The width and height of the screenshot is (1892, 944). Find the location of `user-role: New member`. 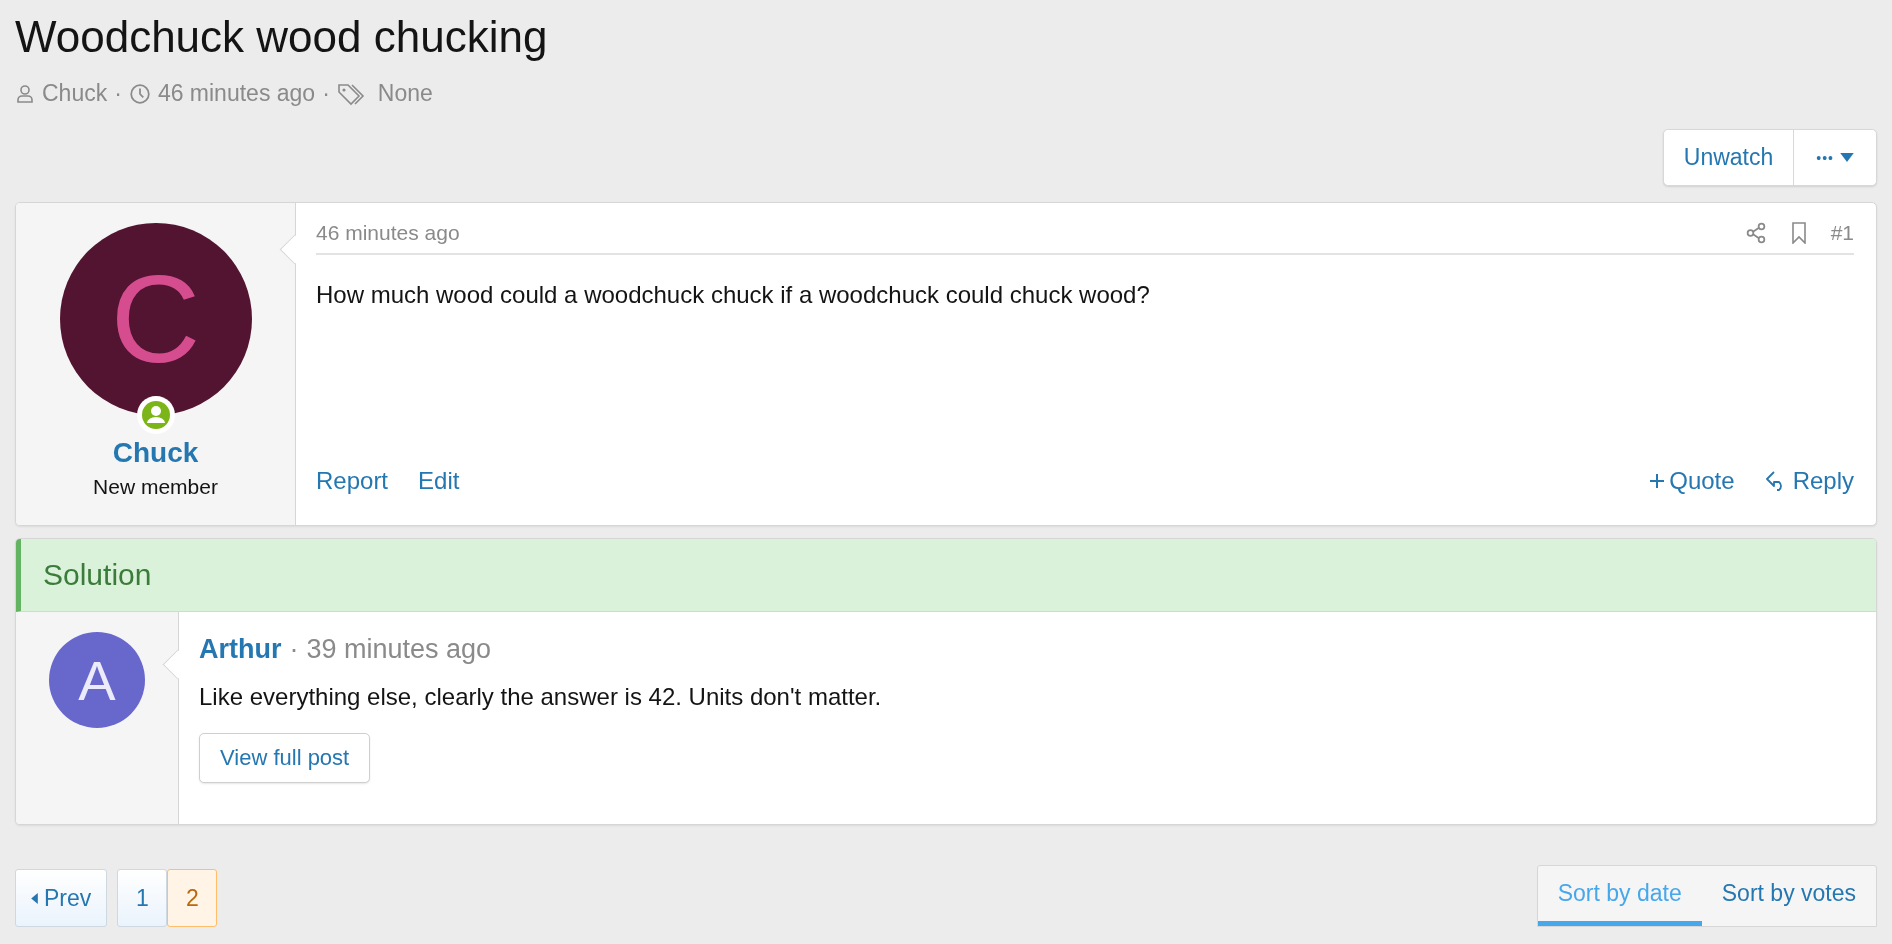

user-role: New member is located at coordinates (155, 487).